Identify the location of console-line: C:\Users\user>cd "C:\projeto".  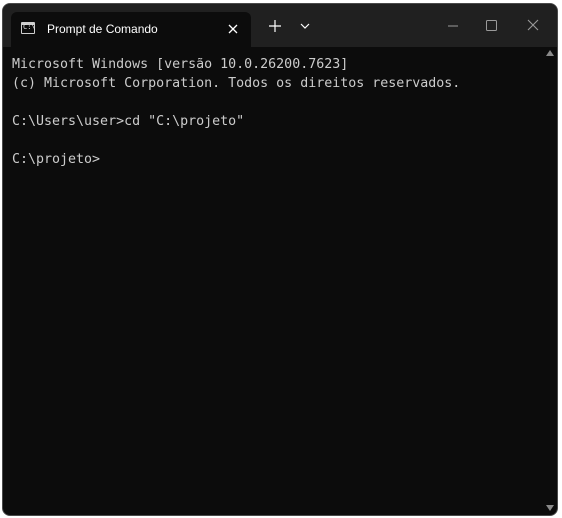
(128, 121).